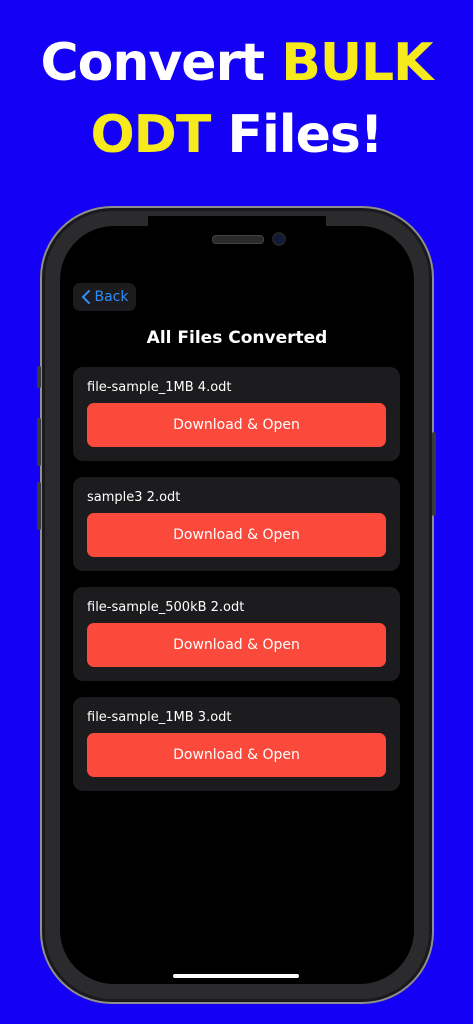  Describe the element at coordinates (236, 976) in the screenshot. I see `home-indicator` at that location.